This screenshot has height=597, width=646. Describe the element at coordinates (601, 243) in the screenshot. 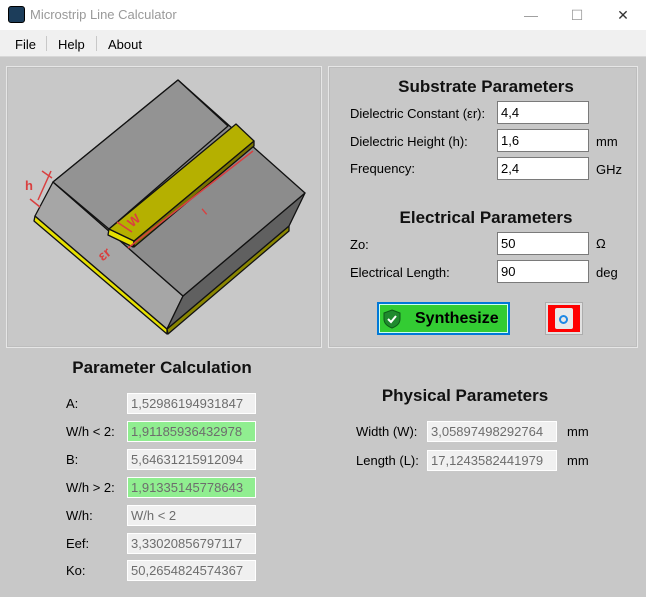

I see `zo-unit: Ω` at that location.